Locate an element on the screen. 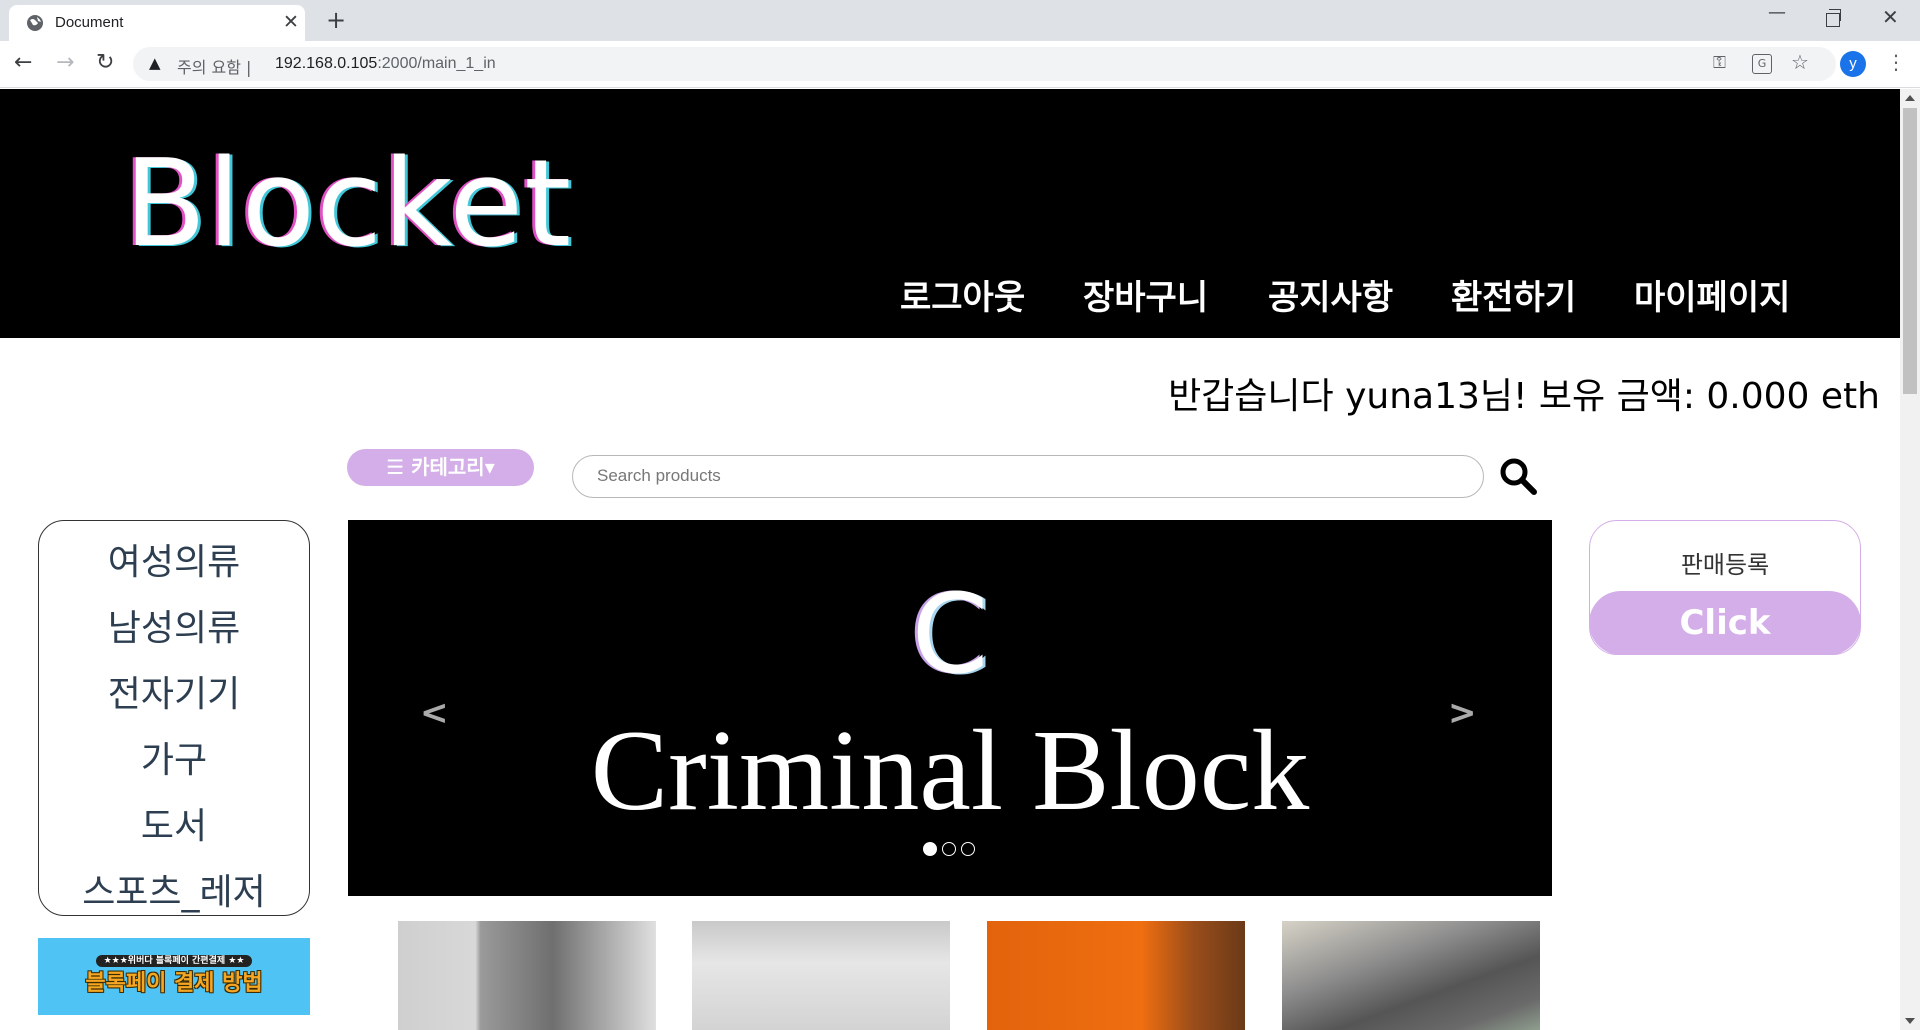 This screenshot has width=1920, height=1030. window-close-icon: ✕ is located at coordinates (1890, 17).